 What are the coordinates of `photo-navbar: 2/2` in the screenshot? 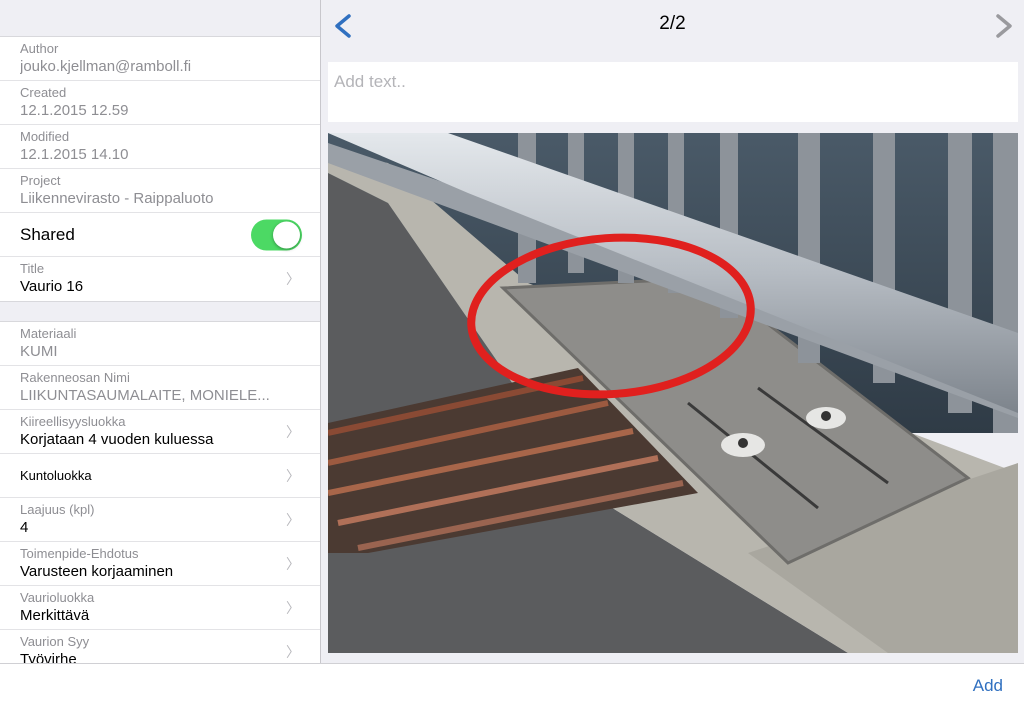 It's located at (672, 28).